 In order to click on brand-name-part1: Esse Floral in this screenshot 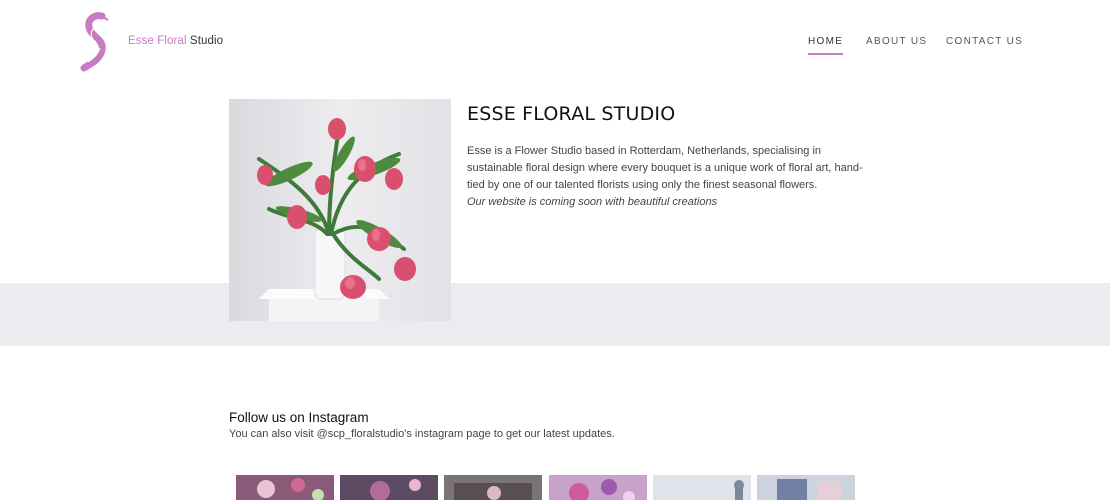, I will do `click(157, 41)`.